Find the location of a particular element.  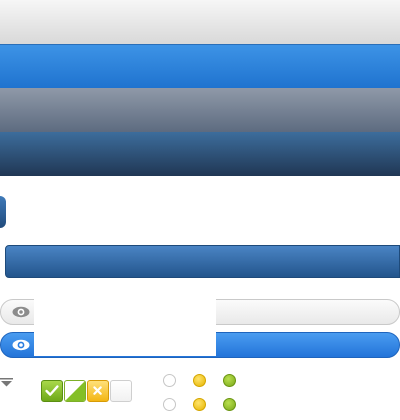

dropdown-arrow-icon is located at coordinates (7, 383).